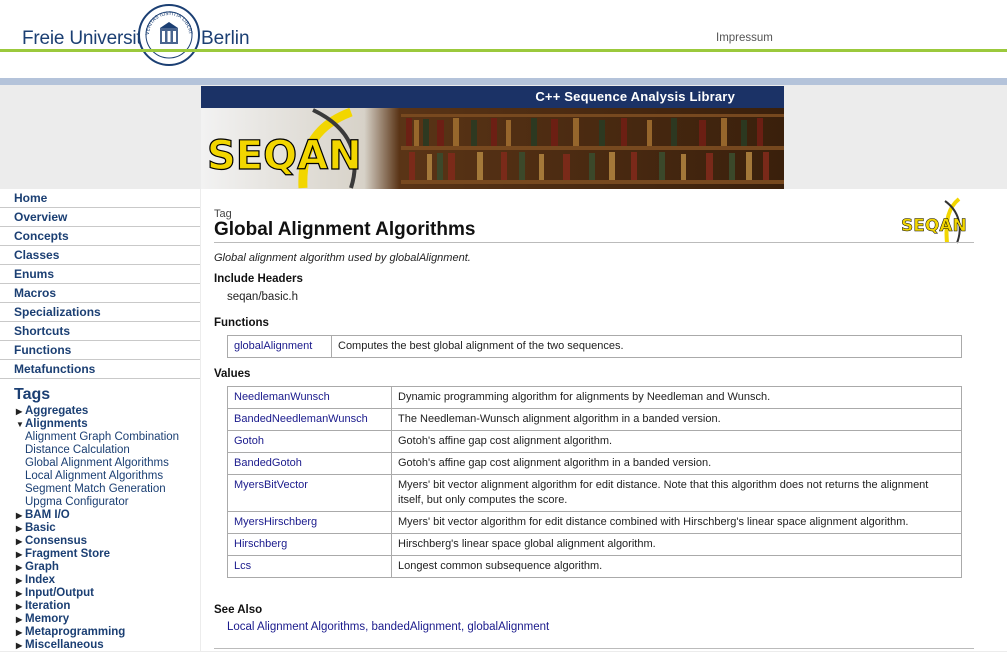  Describe the element at coordinates (100, 217) in the screenshot. I see `nav-item-overview: Overview` at that location.